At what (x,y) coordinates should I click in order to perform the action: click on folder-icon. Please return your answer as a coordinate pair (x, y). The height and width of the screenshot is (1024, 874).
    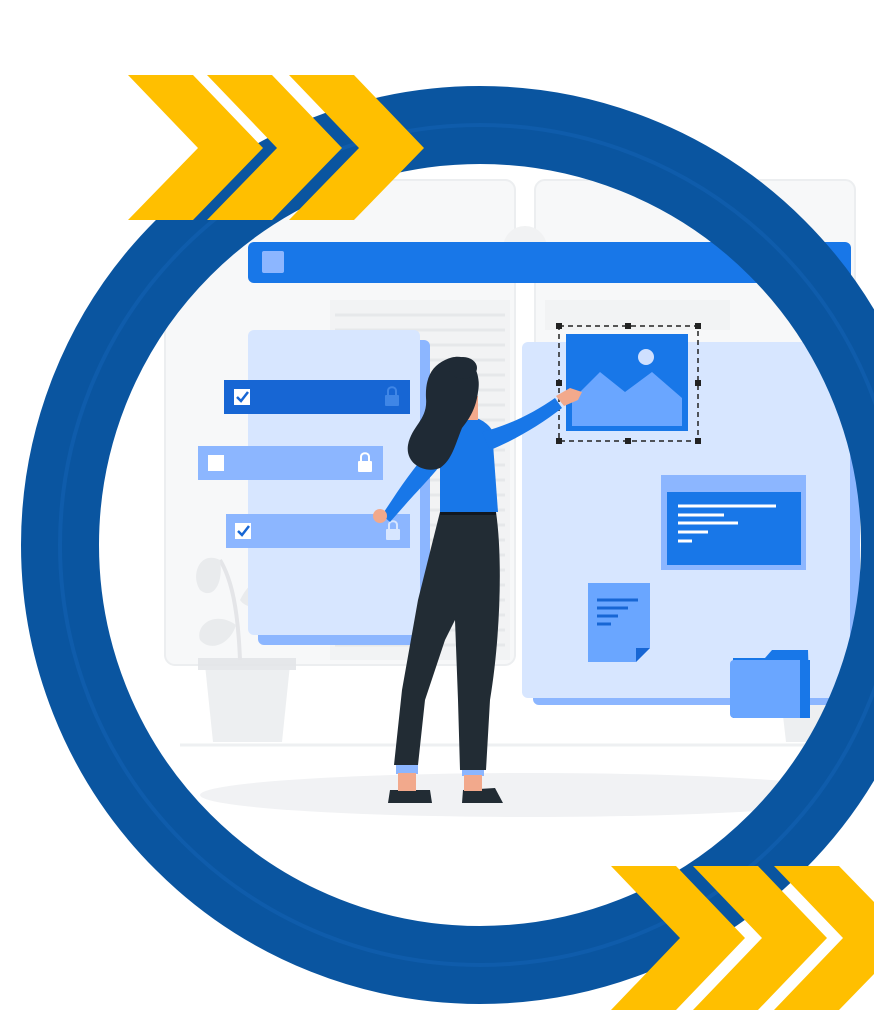
    Looking at the image, I should click on (770, 684).